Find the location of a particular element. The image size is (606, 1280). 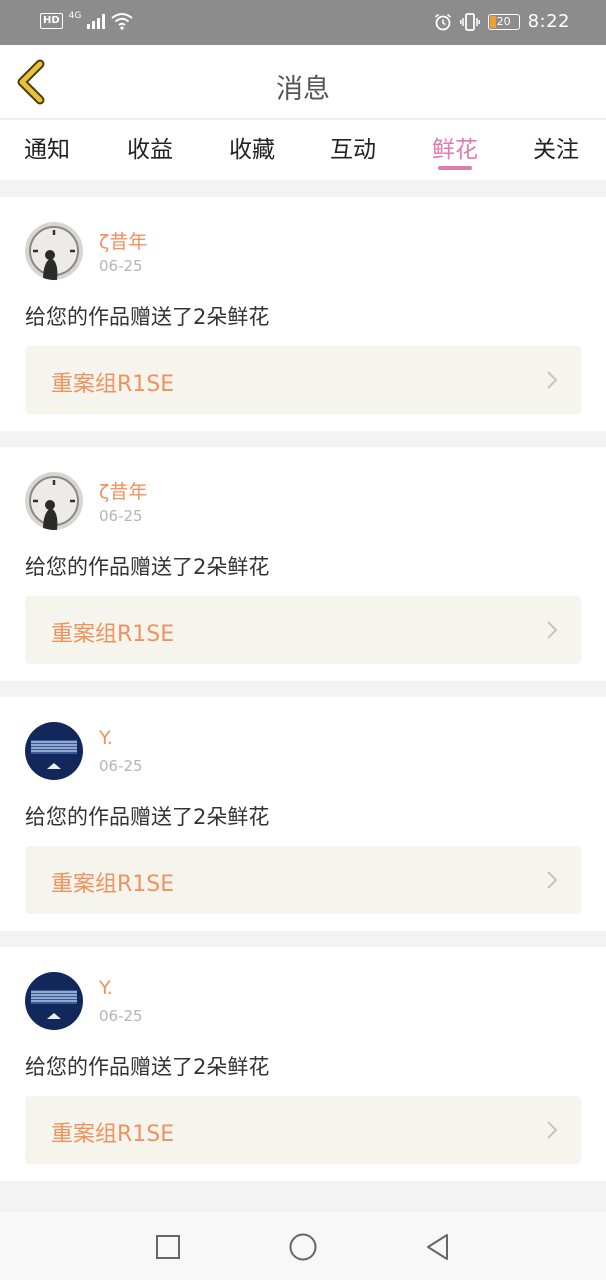

status-left: HD 4G is located at coordinates (86, 20).